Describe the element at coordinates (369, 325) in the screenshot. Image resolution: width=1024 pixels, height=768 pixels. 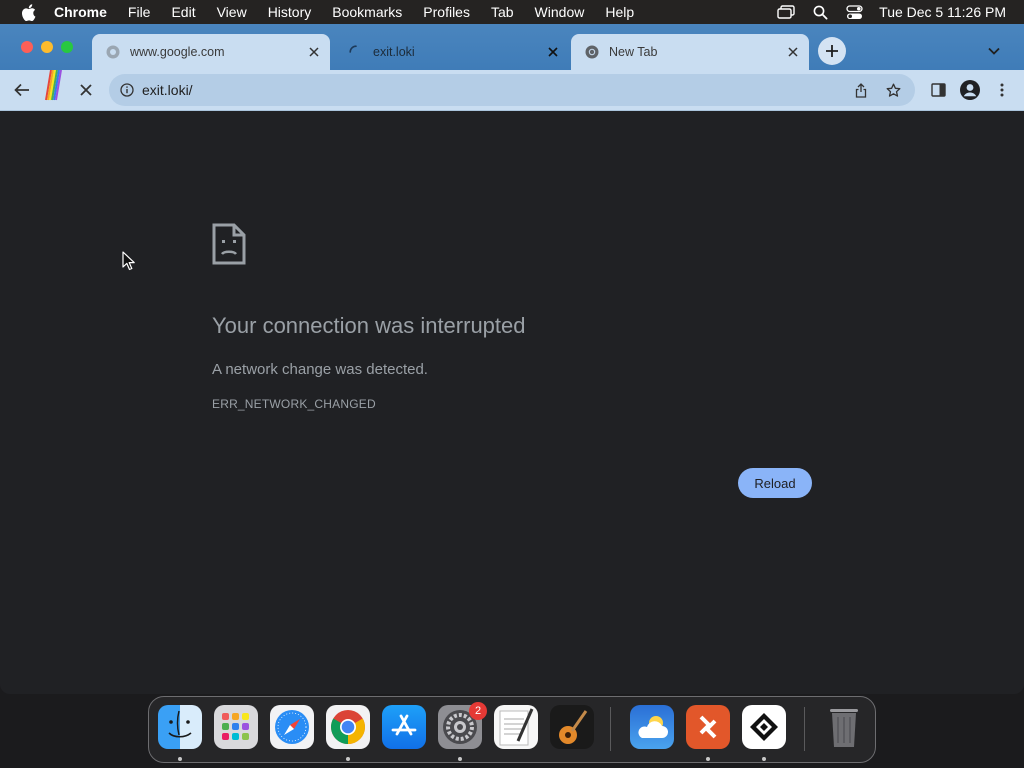
I see `error-title: Your connection was interrupted` at that location.